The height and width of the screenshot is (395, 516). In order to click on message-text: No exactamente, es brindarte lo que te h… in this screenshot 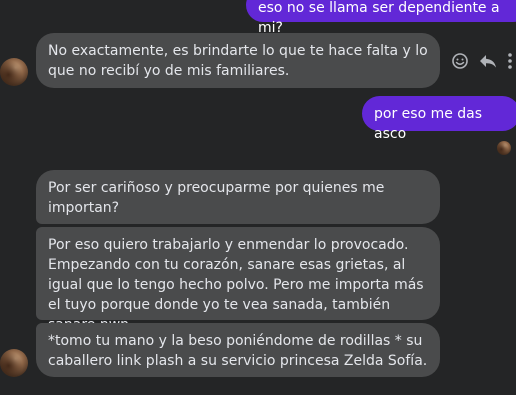, I will do `click(238, 61)`.